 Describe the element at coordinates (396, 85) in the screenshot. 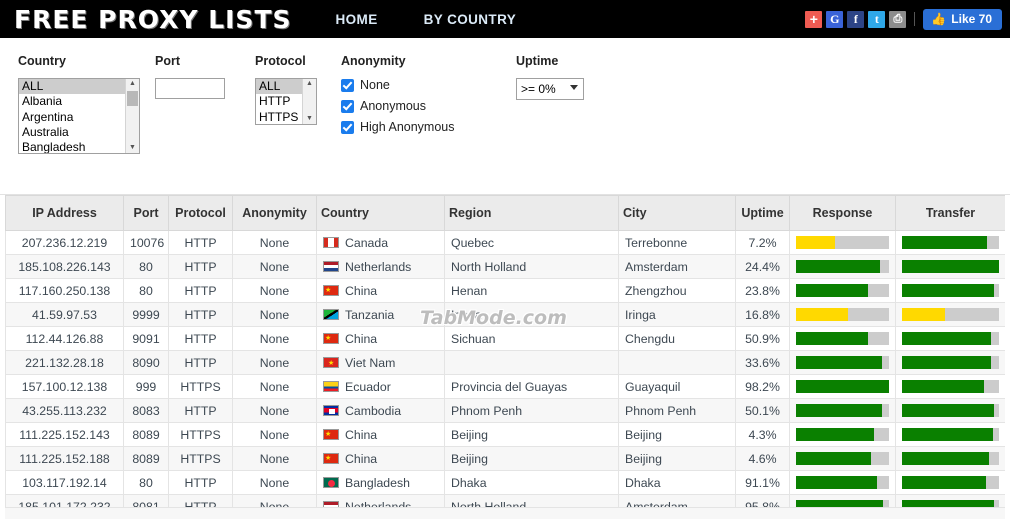

I see `anonymity-option-none: None` at that location.